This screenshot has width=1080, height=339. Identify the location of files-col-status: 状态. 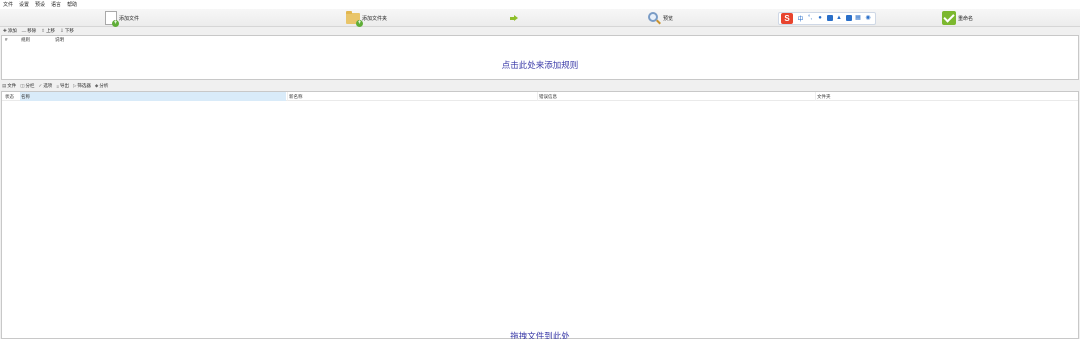
(12, 96).